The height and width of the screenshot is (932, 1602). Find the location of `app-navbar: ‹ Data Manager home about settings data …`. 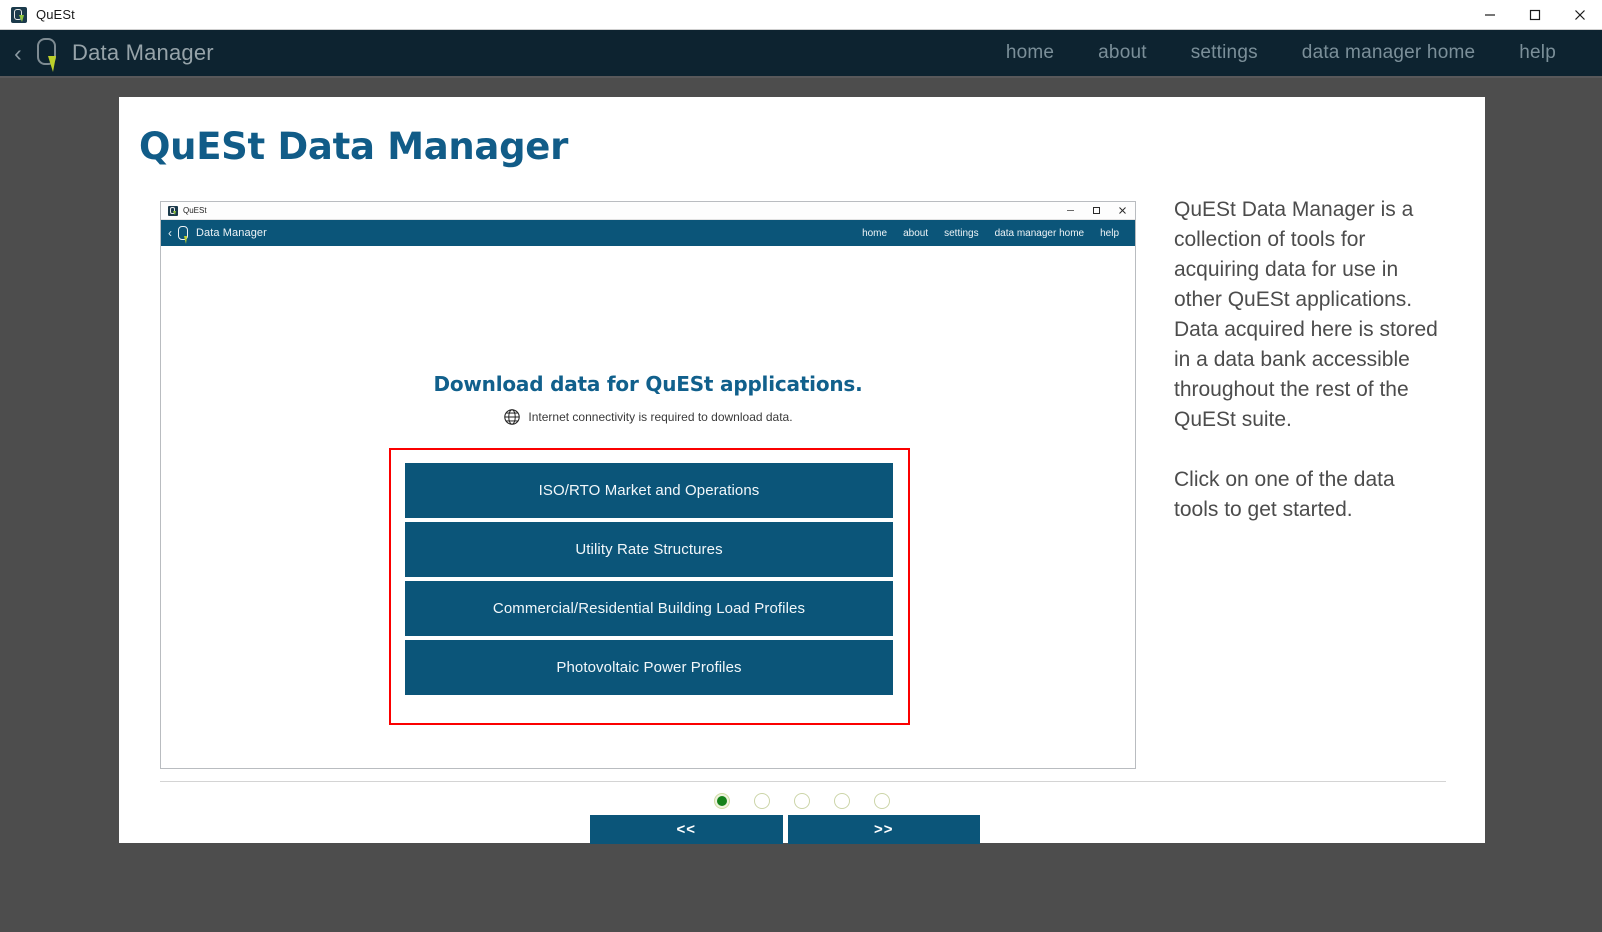

app-navbar: ‹ Data Manager home about settings data … is located at coordinates (801, 54).